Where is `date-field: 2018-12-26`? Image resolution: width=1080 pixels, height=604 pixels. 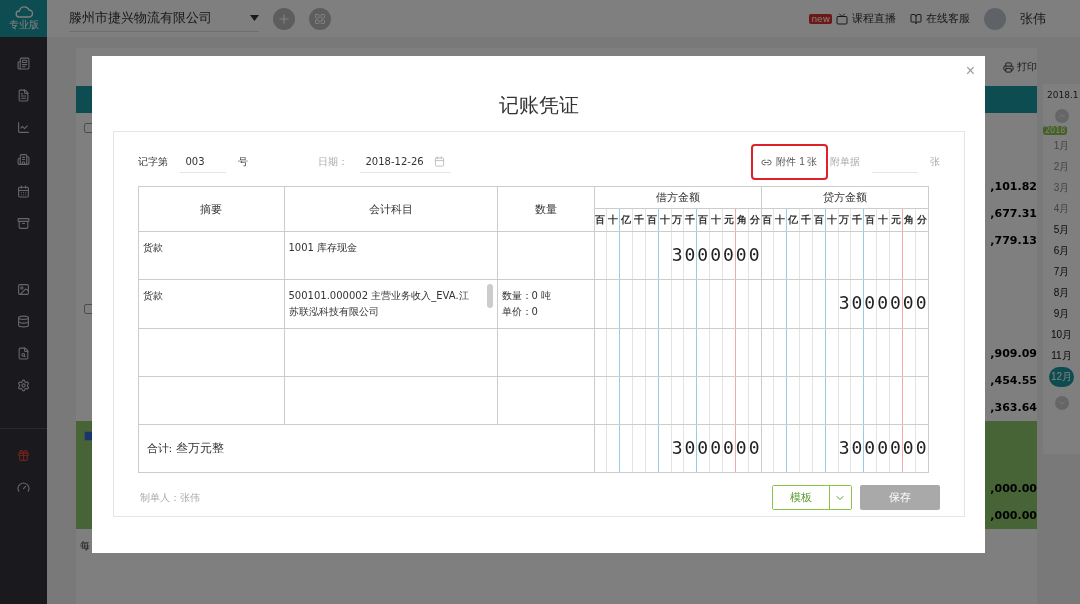
date-field: 2018-12-26 is located at coordinates (405, 162).